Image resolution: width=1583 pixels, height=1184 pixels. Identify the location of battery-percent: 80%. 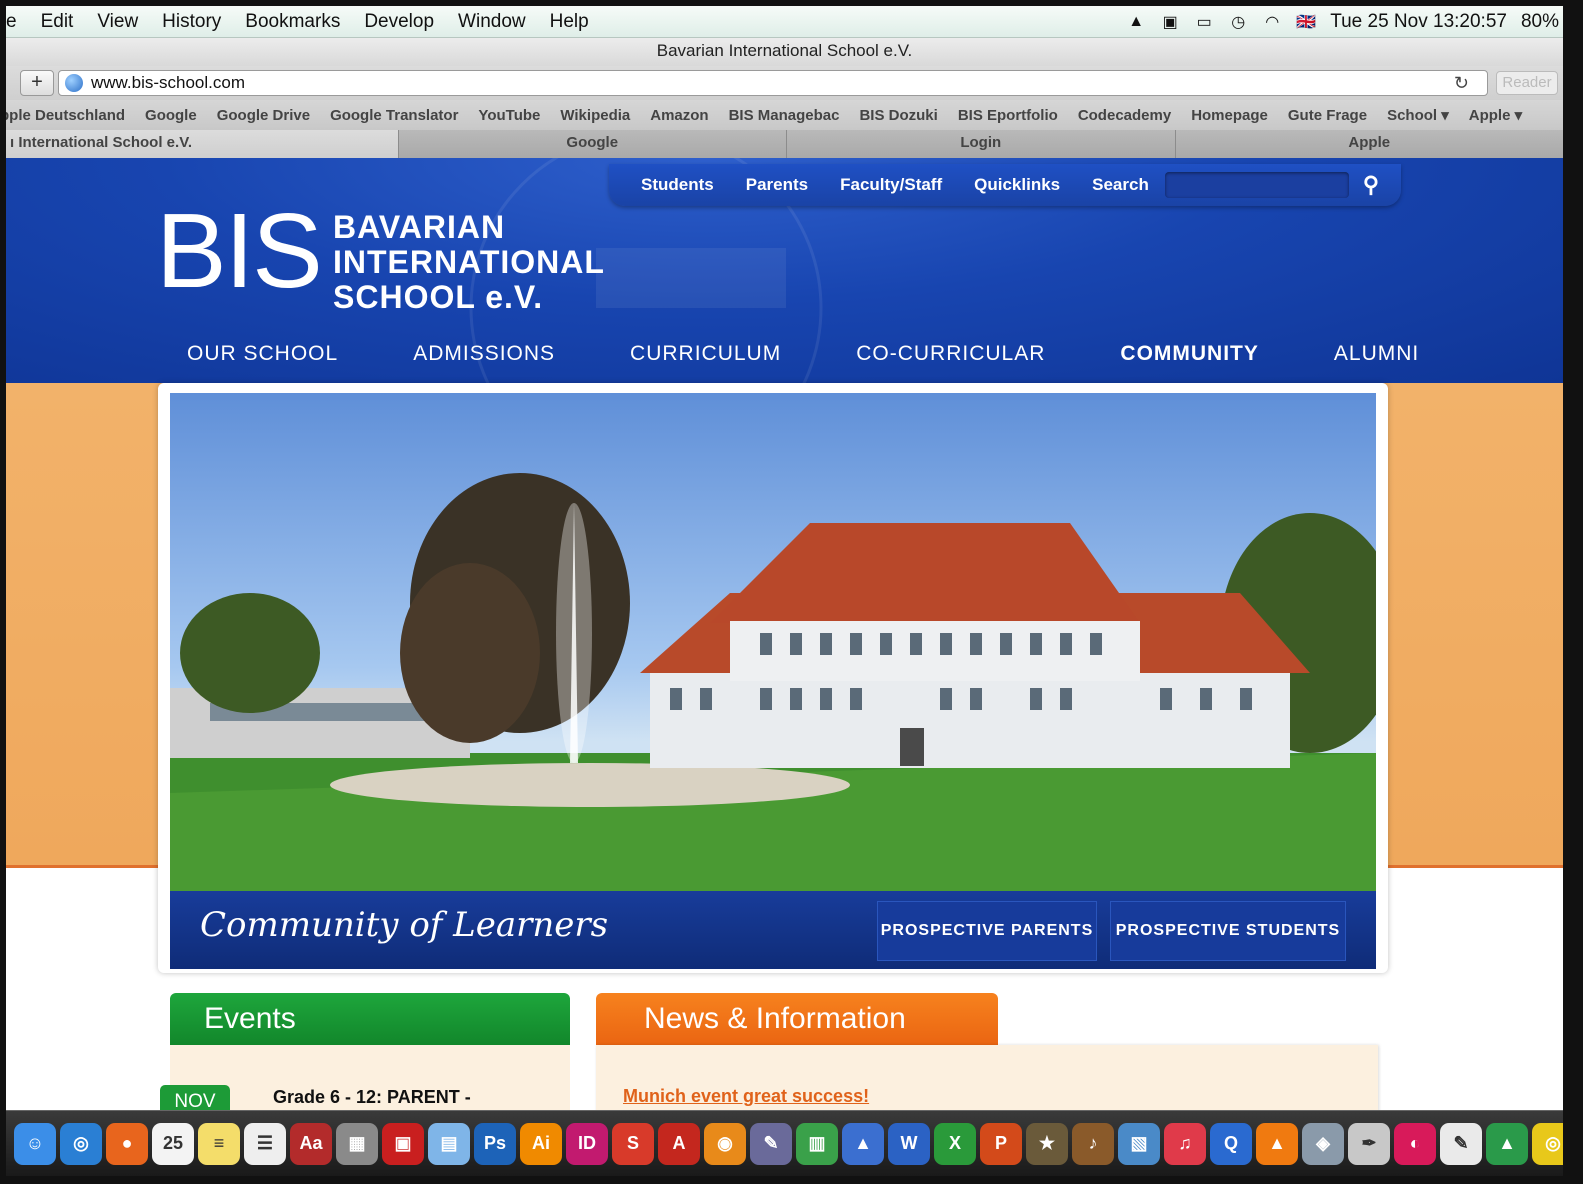
(1540, 22).